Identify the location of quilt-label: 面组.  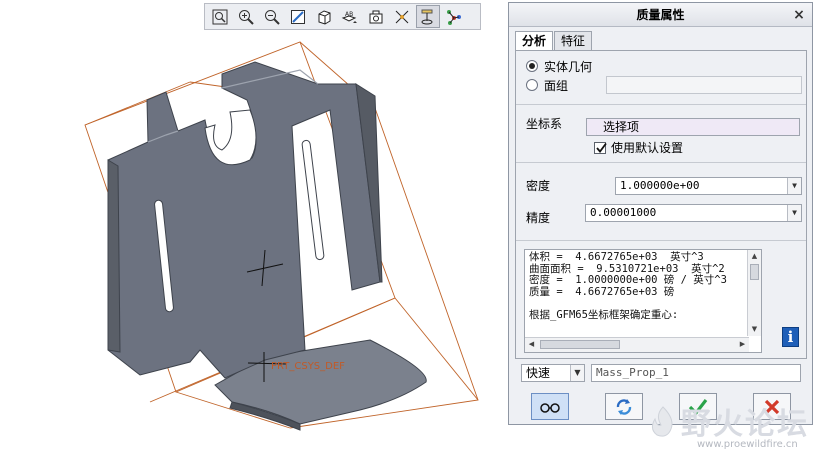
(556, 85).